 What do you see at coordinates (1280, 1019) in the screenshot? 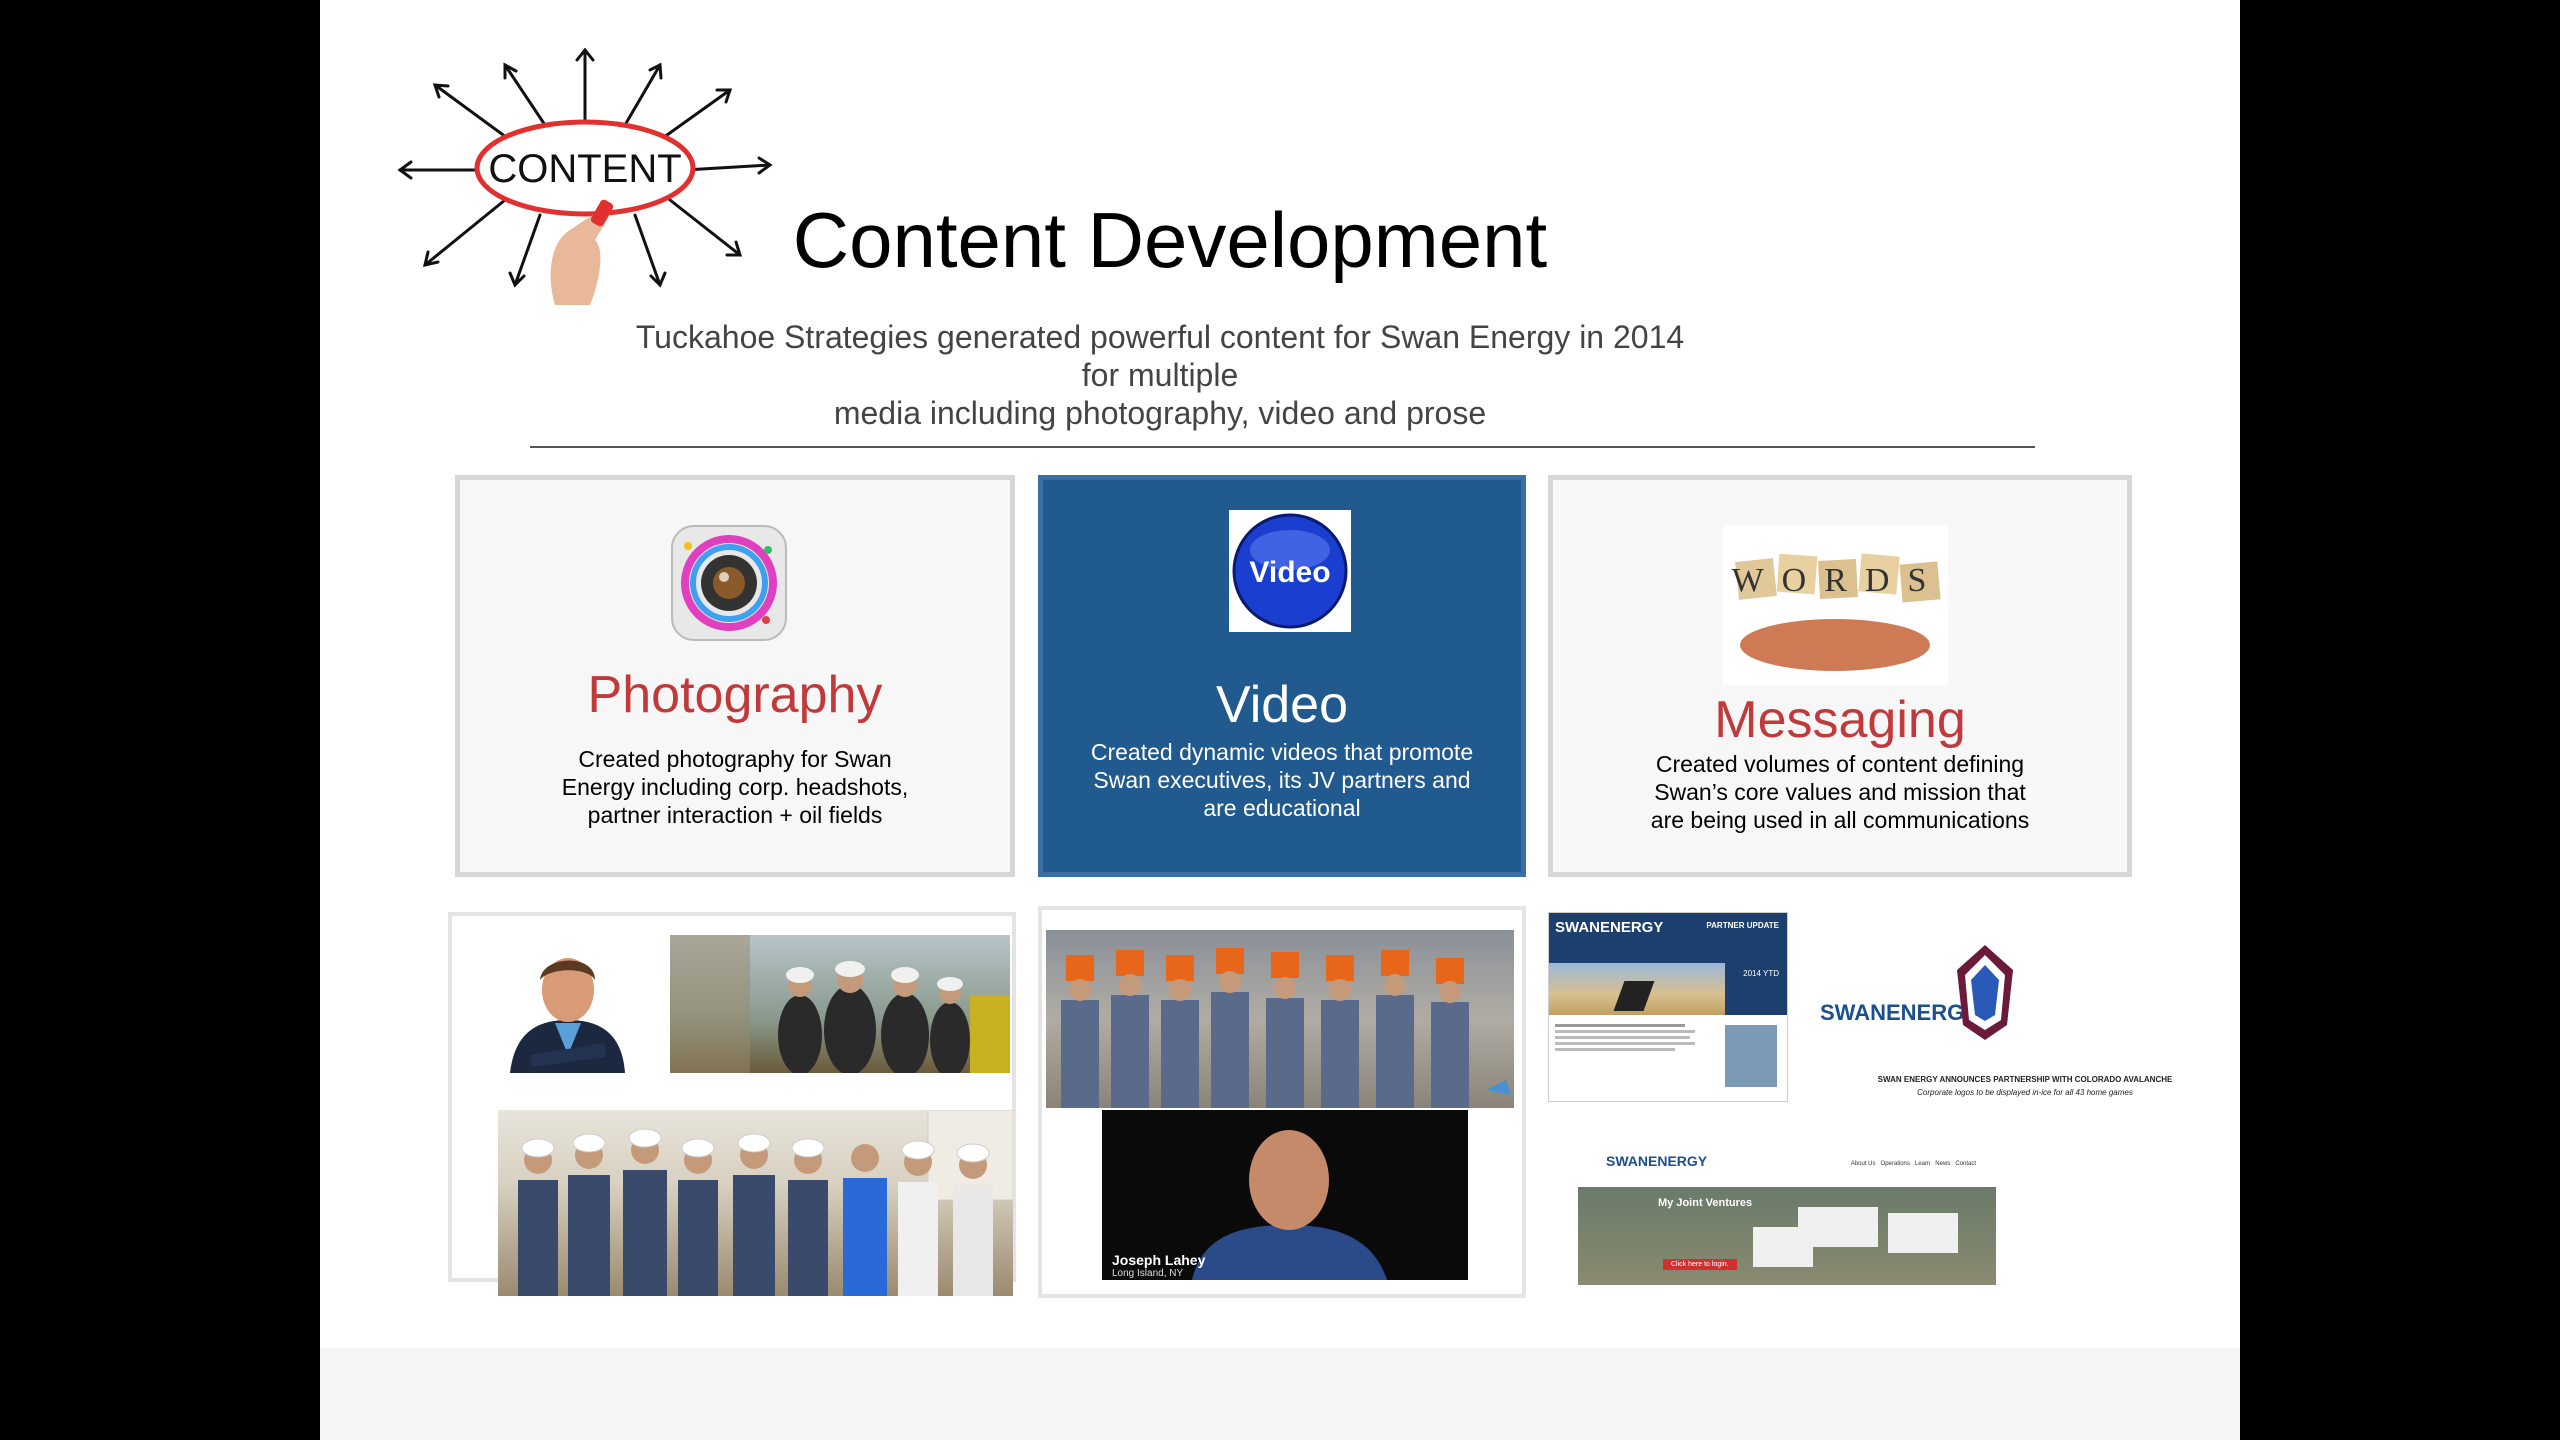
I see `ice-bucket-challenge-photo` at bounding box center [1280, 1019].